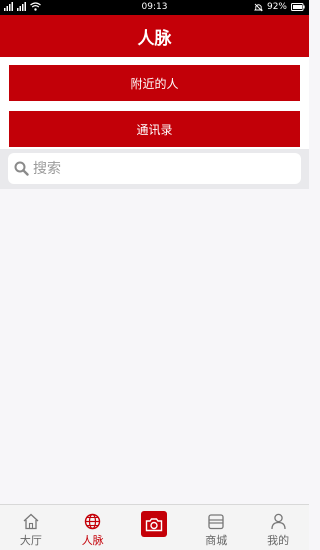 The width and height of the screenshot is (320, 550). I want to click on search-icon, so click(21, 169).